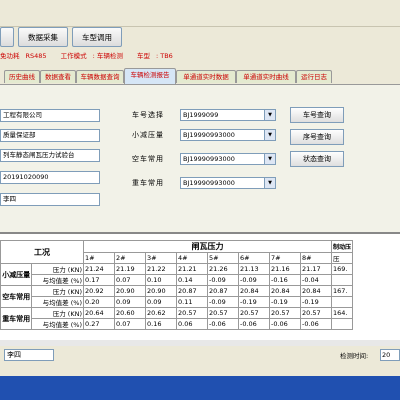  Describe the element at coordinates (130, 269) in the screenshot. I see `table-cell: 21.19` at that location.